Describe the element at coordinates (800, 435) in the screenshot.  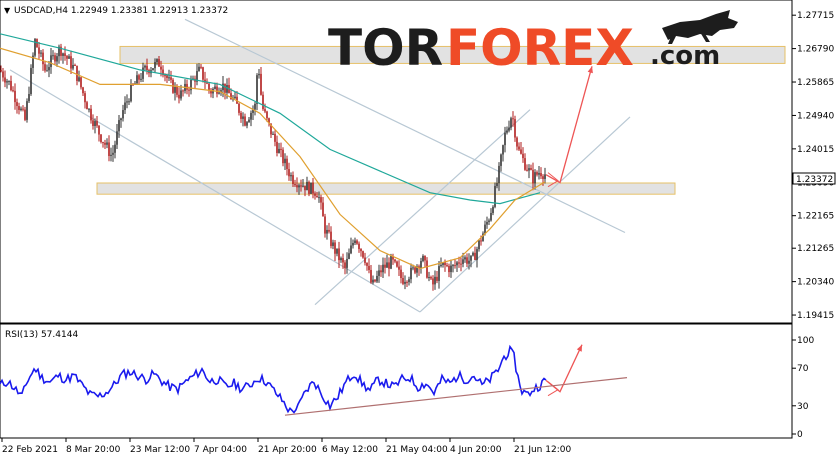
I see `rsi-tick-label: 0` at that location.